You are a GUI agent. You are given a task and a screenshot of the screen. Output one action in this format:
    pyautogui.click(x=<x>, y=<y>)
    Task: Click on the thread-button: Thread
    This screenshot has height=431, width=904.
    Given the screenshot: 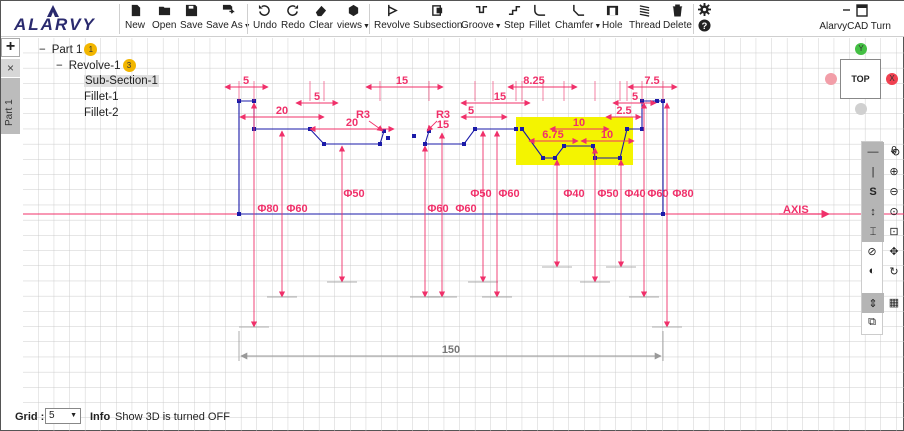 What is the action you would take?
    pyautogui.click(x=645, y=19)
    